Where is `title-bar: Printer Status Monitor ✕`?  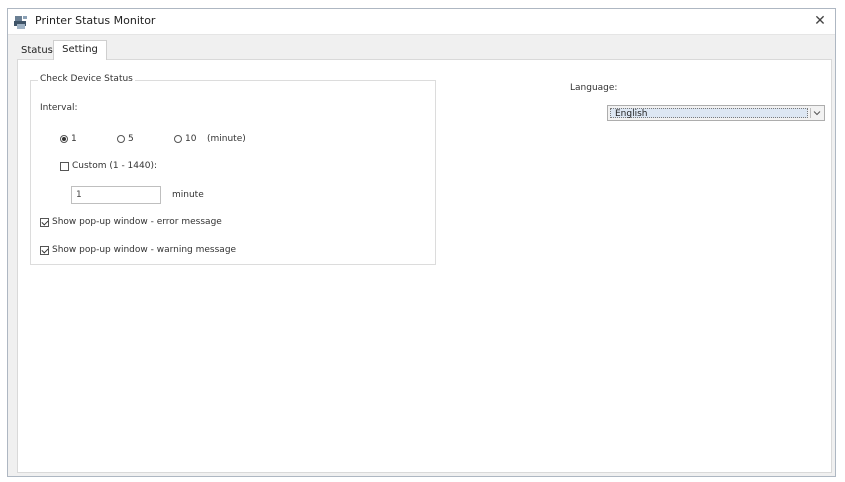
title-bar: Printer Status Monitor ✕ is located at coordinates (421, 22).